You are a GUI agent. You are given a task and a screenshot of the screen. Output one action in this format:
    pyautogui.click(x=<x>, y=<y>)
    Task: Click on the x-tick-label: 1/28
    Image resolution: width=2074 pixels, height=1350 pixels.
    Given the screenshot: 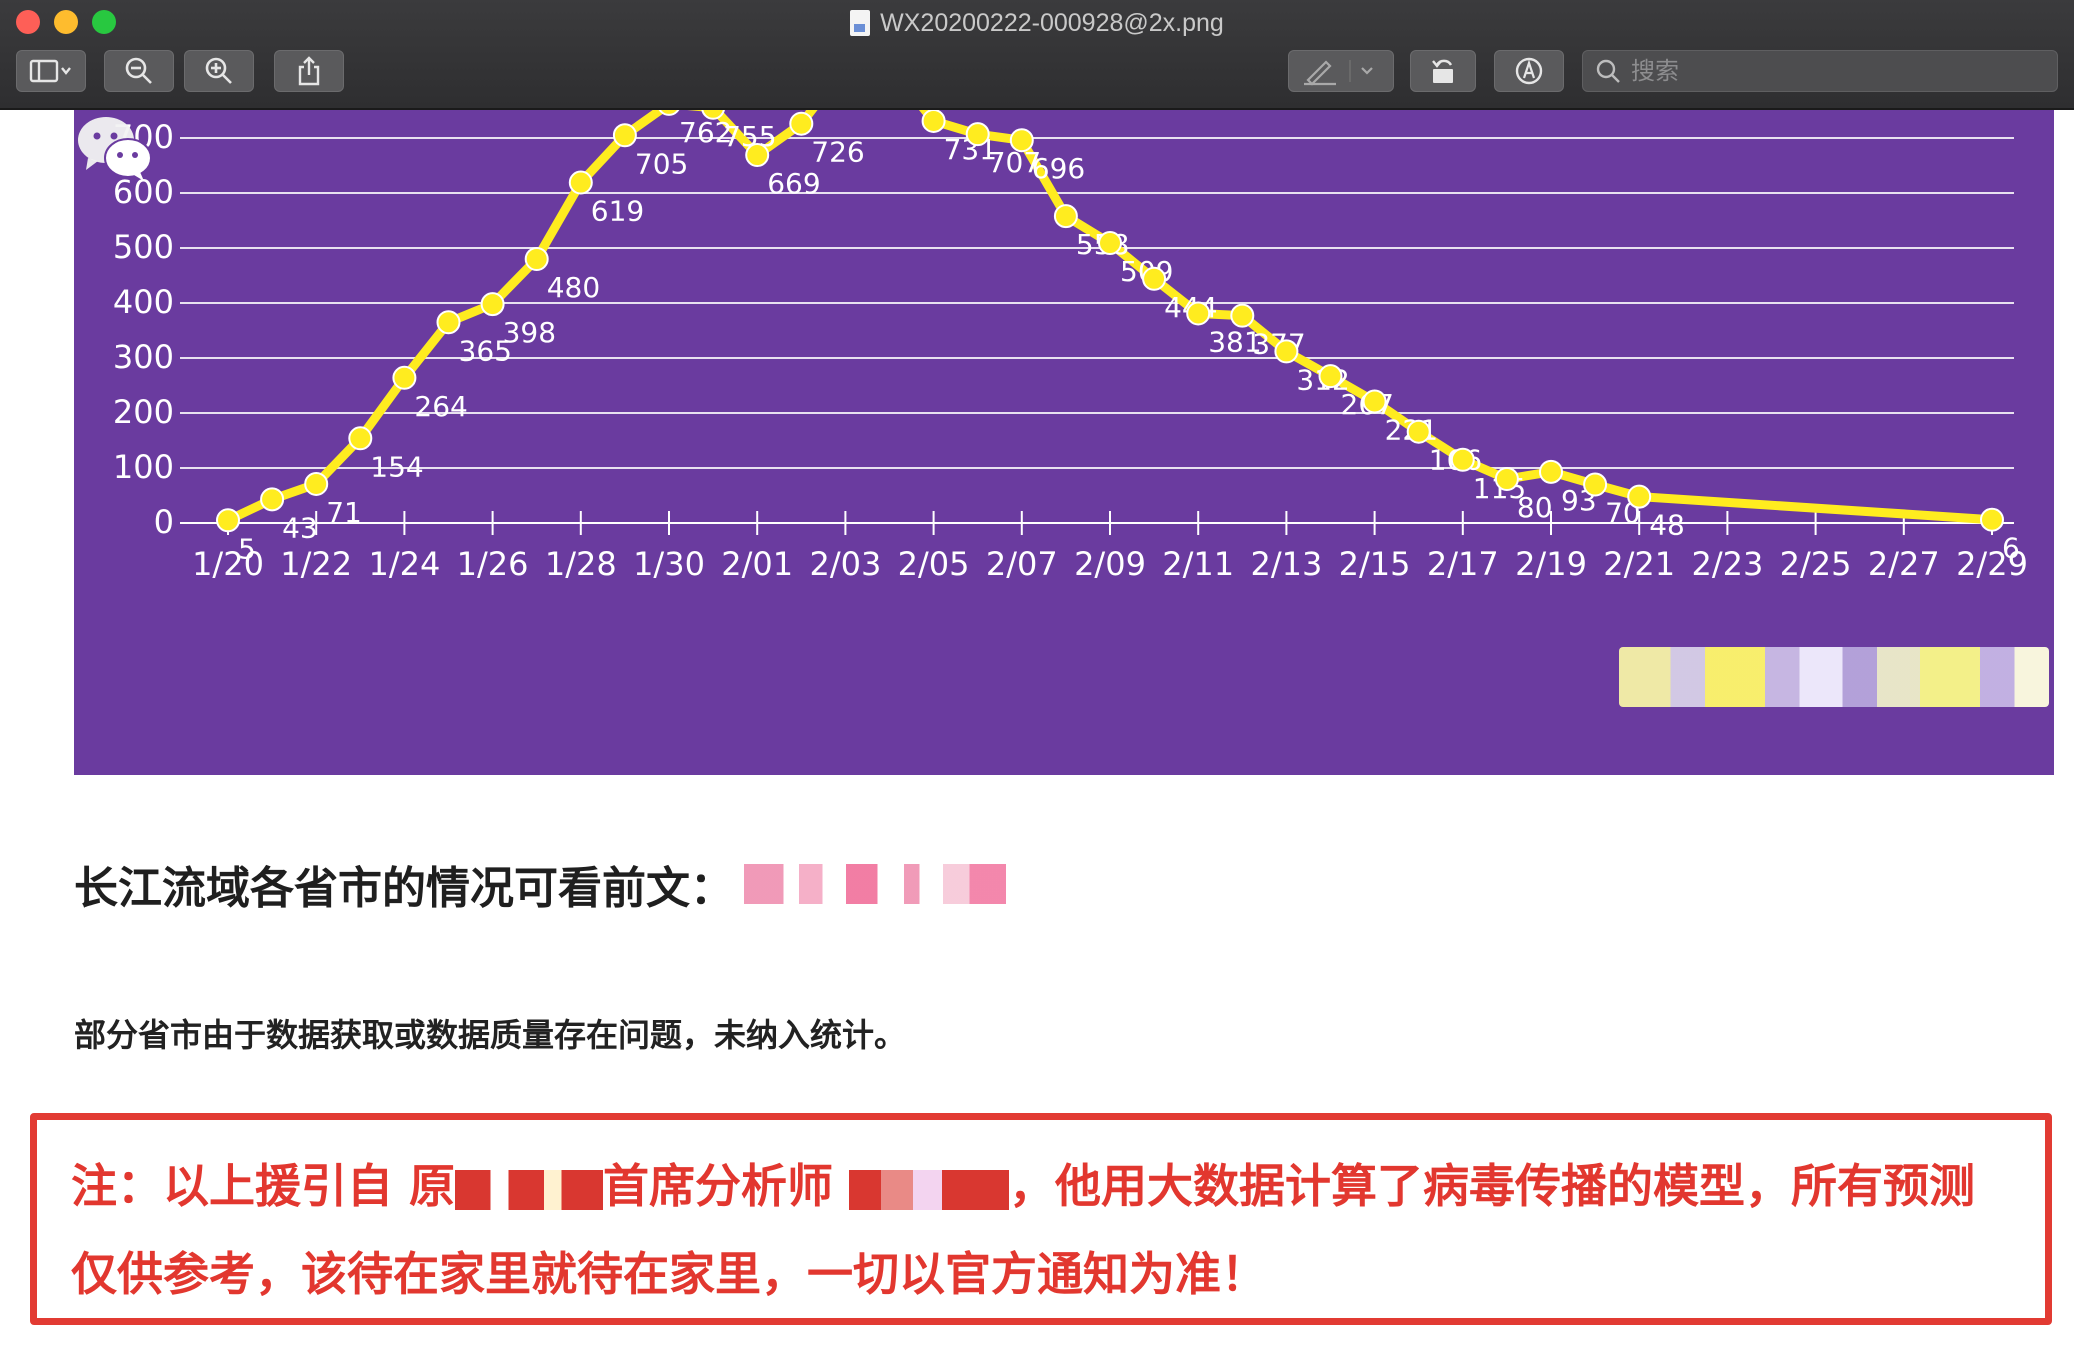 What is the action you would take?
    pyautogui.click(x=581, y=564)
    